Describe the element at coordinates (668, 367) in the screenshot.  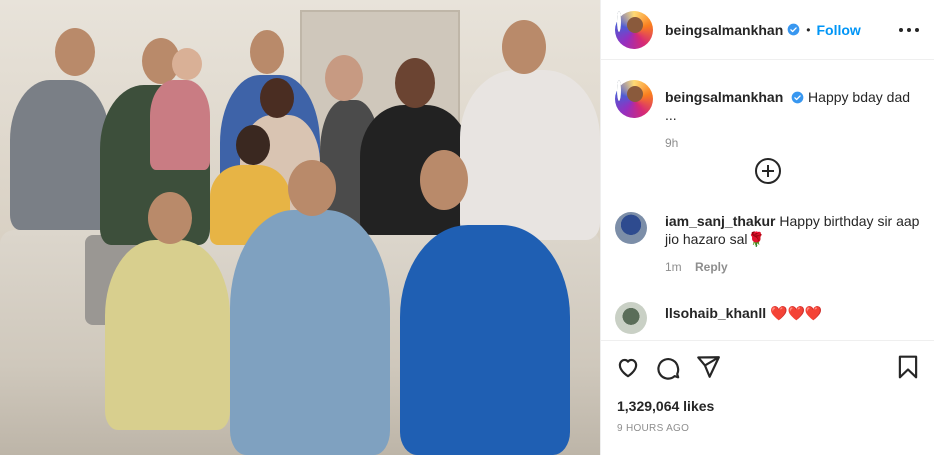
I see `comment-icon` at that location.